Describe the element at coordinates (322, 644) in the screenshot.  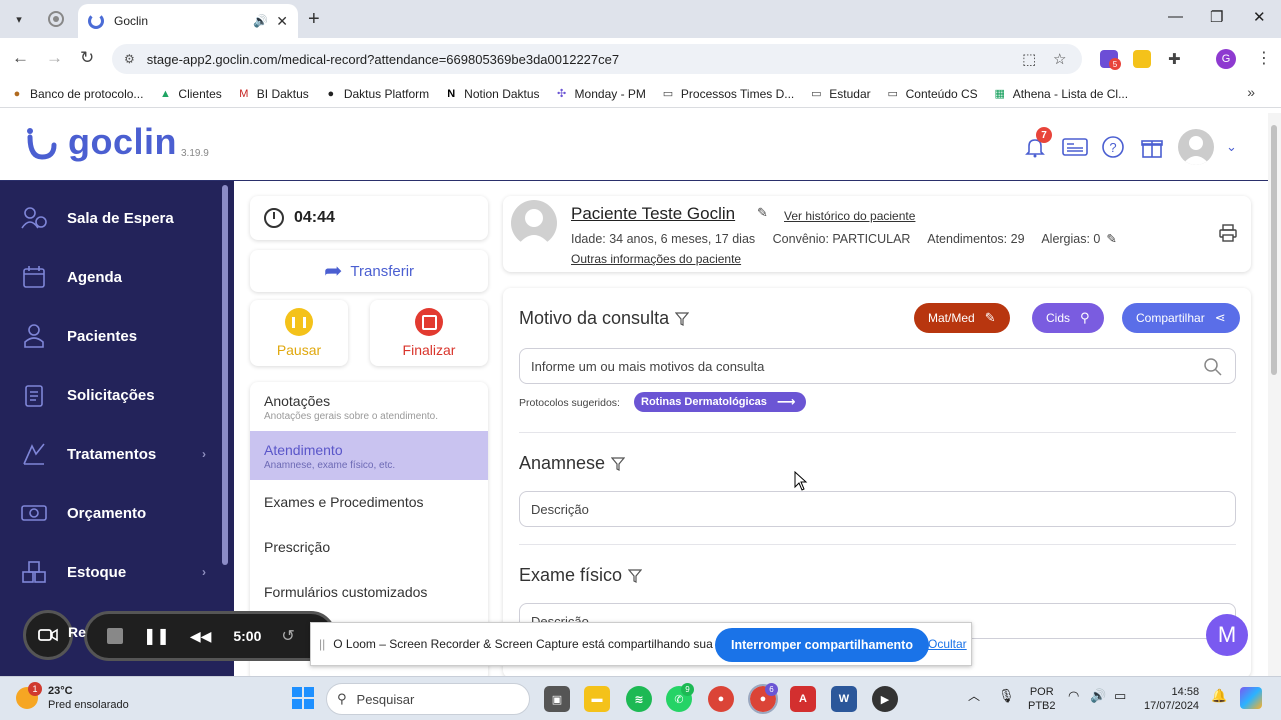
I see `drag-handle-icon: ||` at that location.